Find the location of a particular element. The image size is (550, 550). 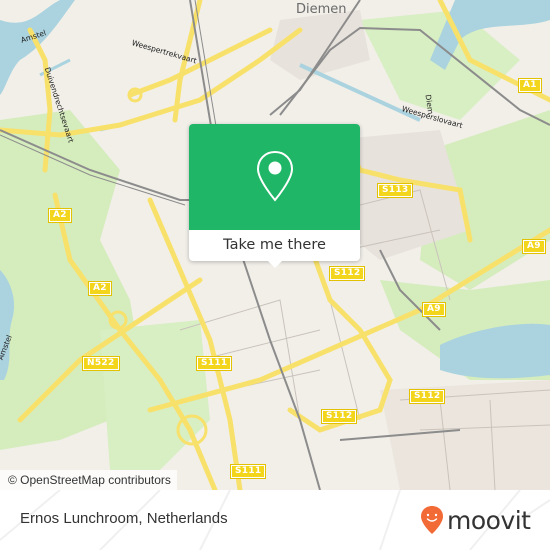

road-shield-a9-east: A9 is located at coordinates (534, 246).